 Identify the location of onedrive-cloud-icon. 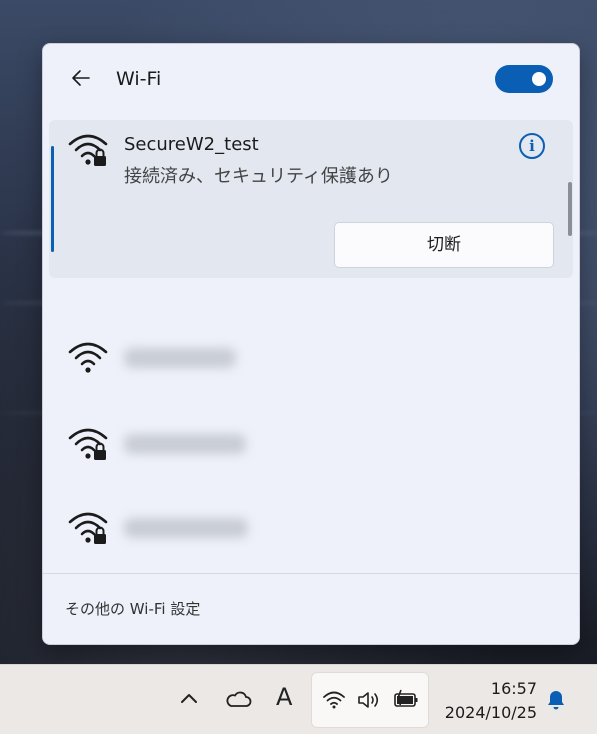
(238, 699).